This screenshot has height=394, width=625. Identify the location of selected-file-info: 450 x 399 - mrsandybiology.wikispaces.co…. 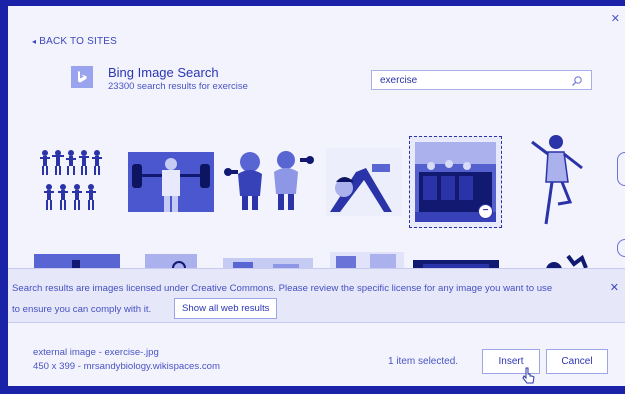
(126, 366).